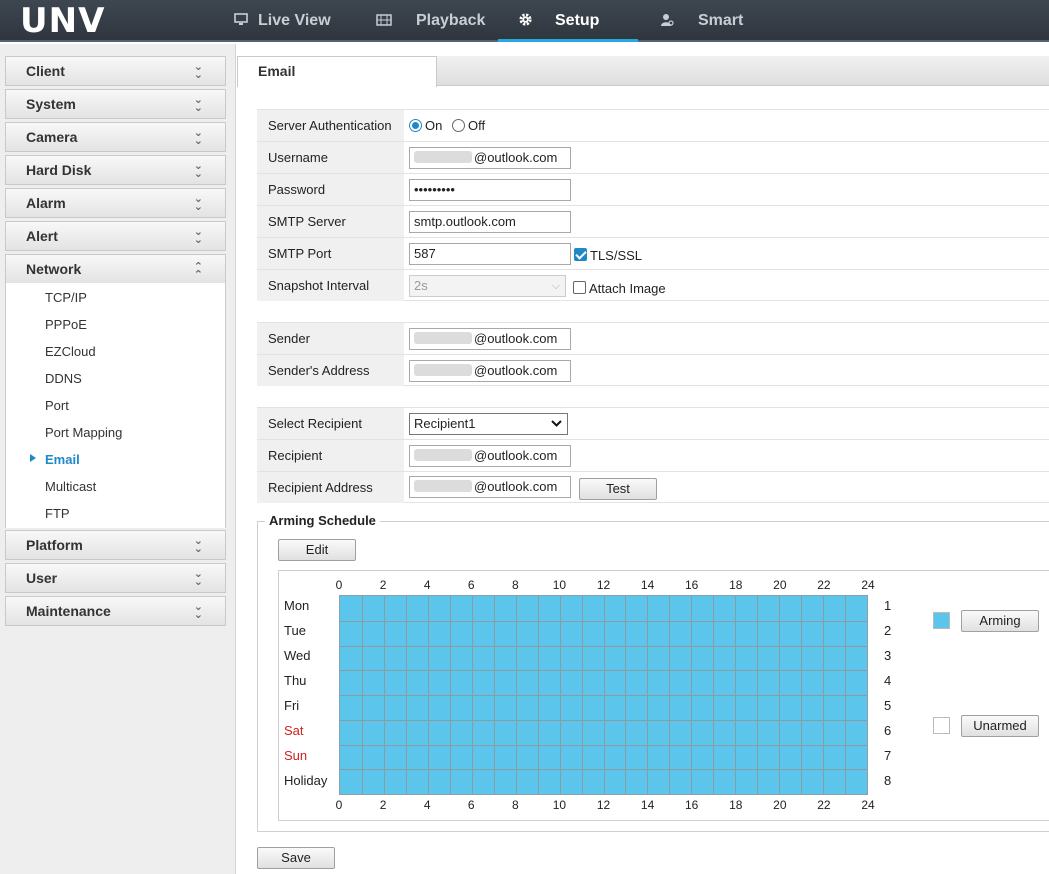  What do you see at coordinates (488, 424) in the screenshot?
I see `select-recipient-dropdown: Recipient1` at bounding box center [488, 424].